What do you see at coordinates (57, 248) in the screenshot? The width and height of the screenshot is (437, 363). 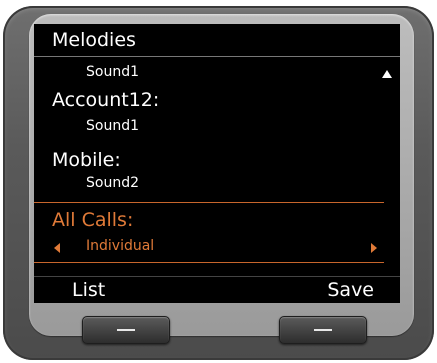 I see `triangle-left-icon` at bounding box center [57, 248].